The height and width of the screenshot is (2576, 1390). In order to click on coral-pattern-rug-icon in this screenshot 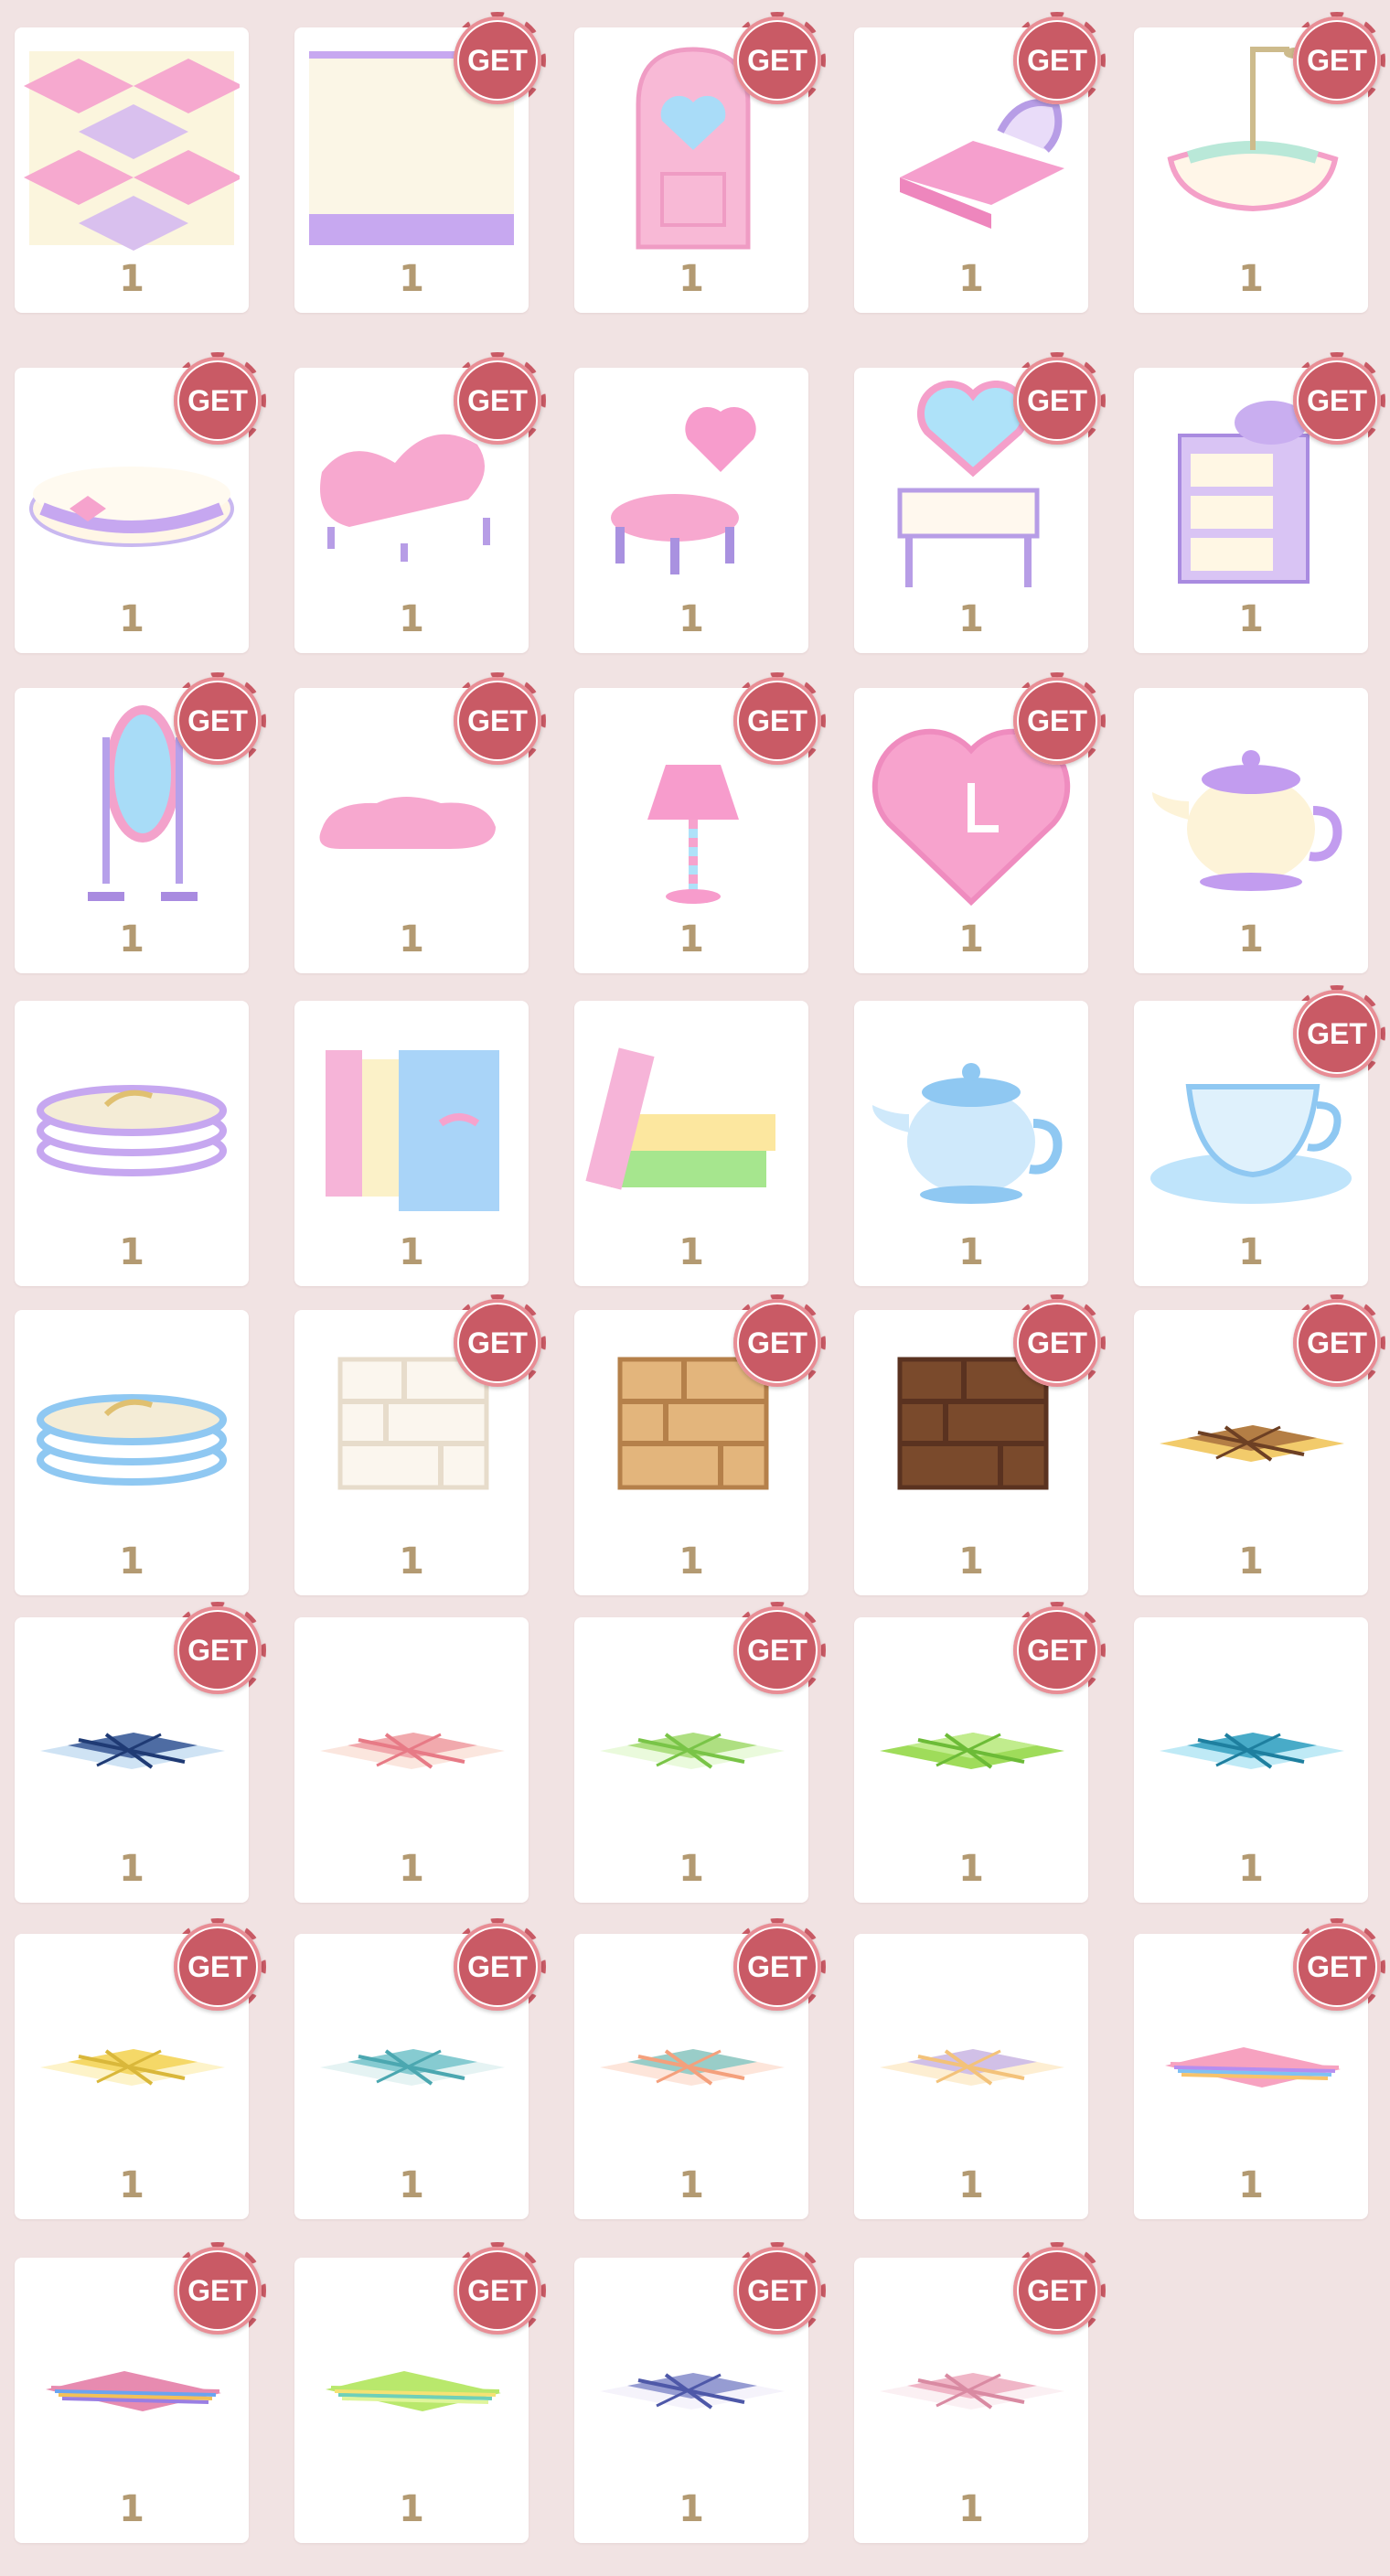, I will do `click(411, 1738)`.